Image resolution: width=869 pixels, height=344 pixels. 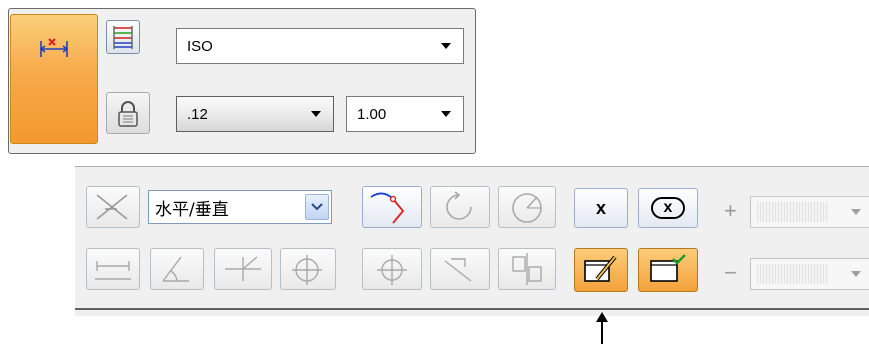 I want to click on scale-value: 1.00, so click(x=372, y=114).